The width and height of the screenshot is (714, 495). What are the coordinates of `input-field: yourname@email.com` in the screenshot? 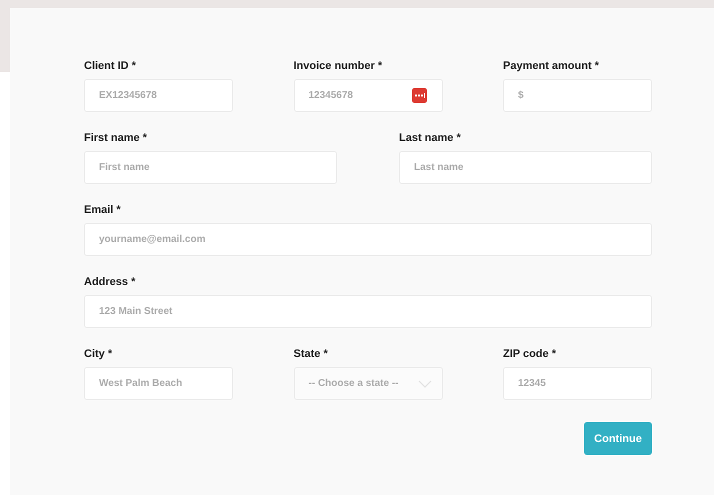 It's located at (368, 239).